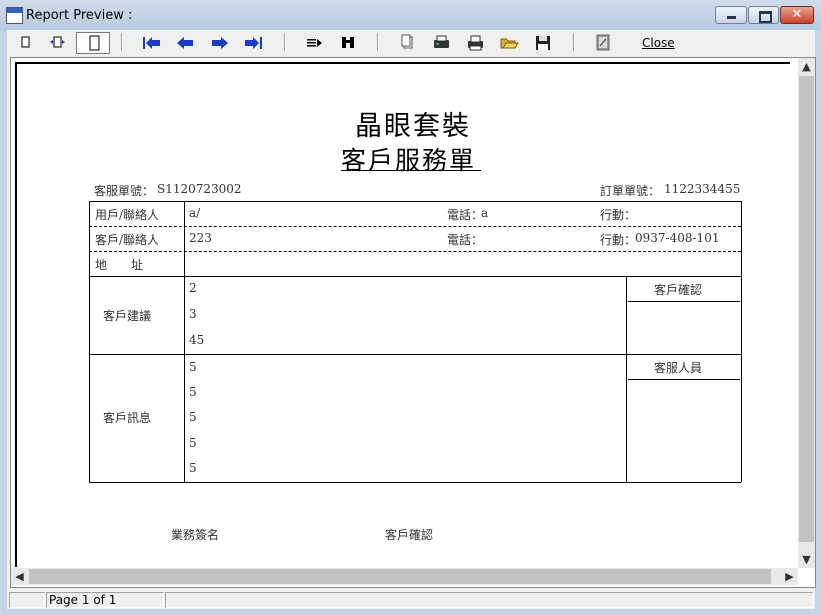 This screenshot has width=821, height=615. I want to click on binoculars-icon, so click(348, 42).